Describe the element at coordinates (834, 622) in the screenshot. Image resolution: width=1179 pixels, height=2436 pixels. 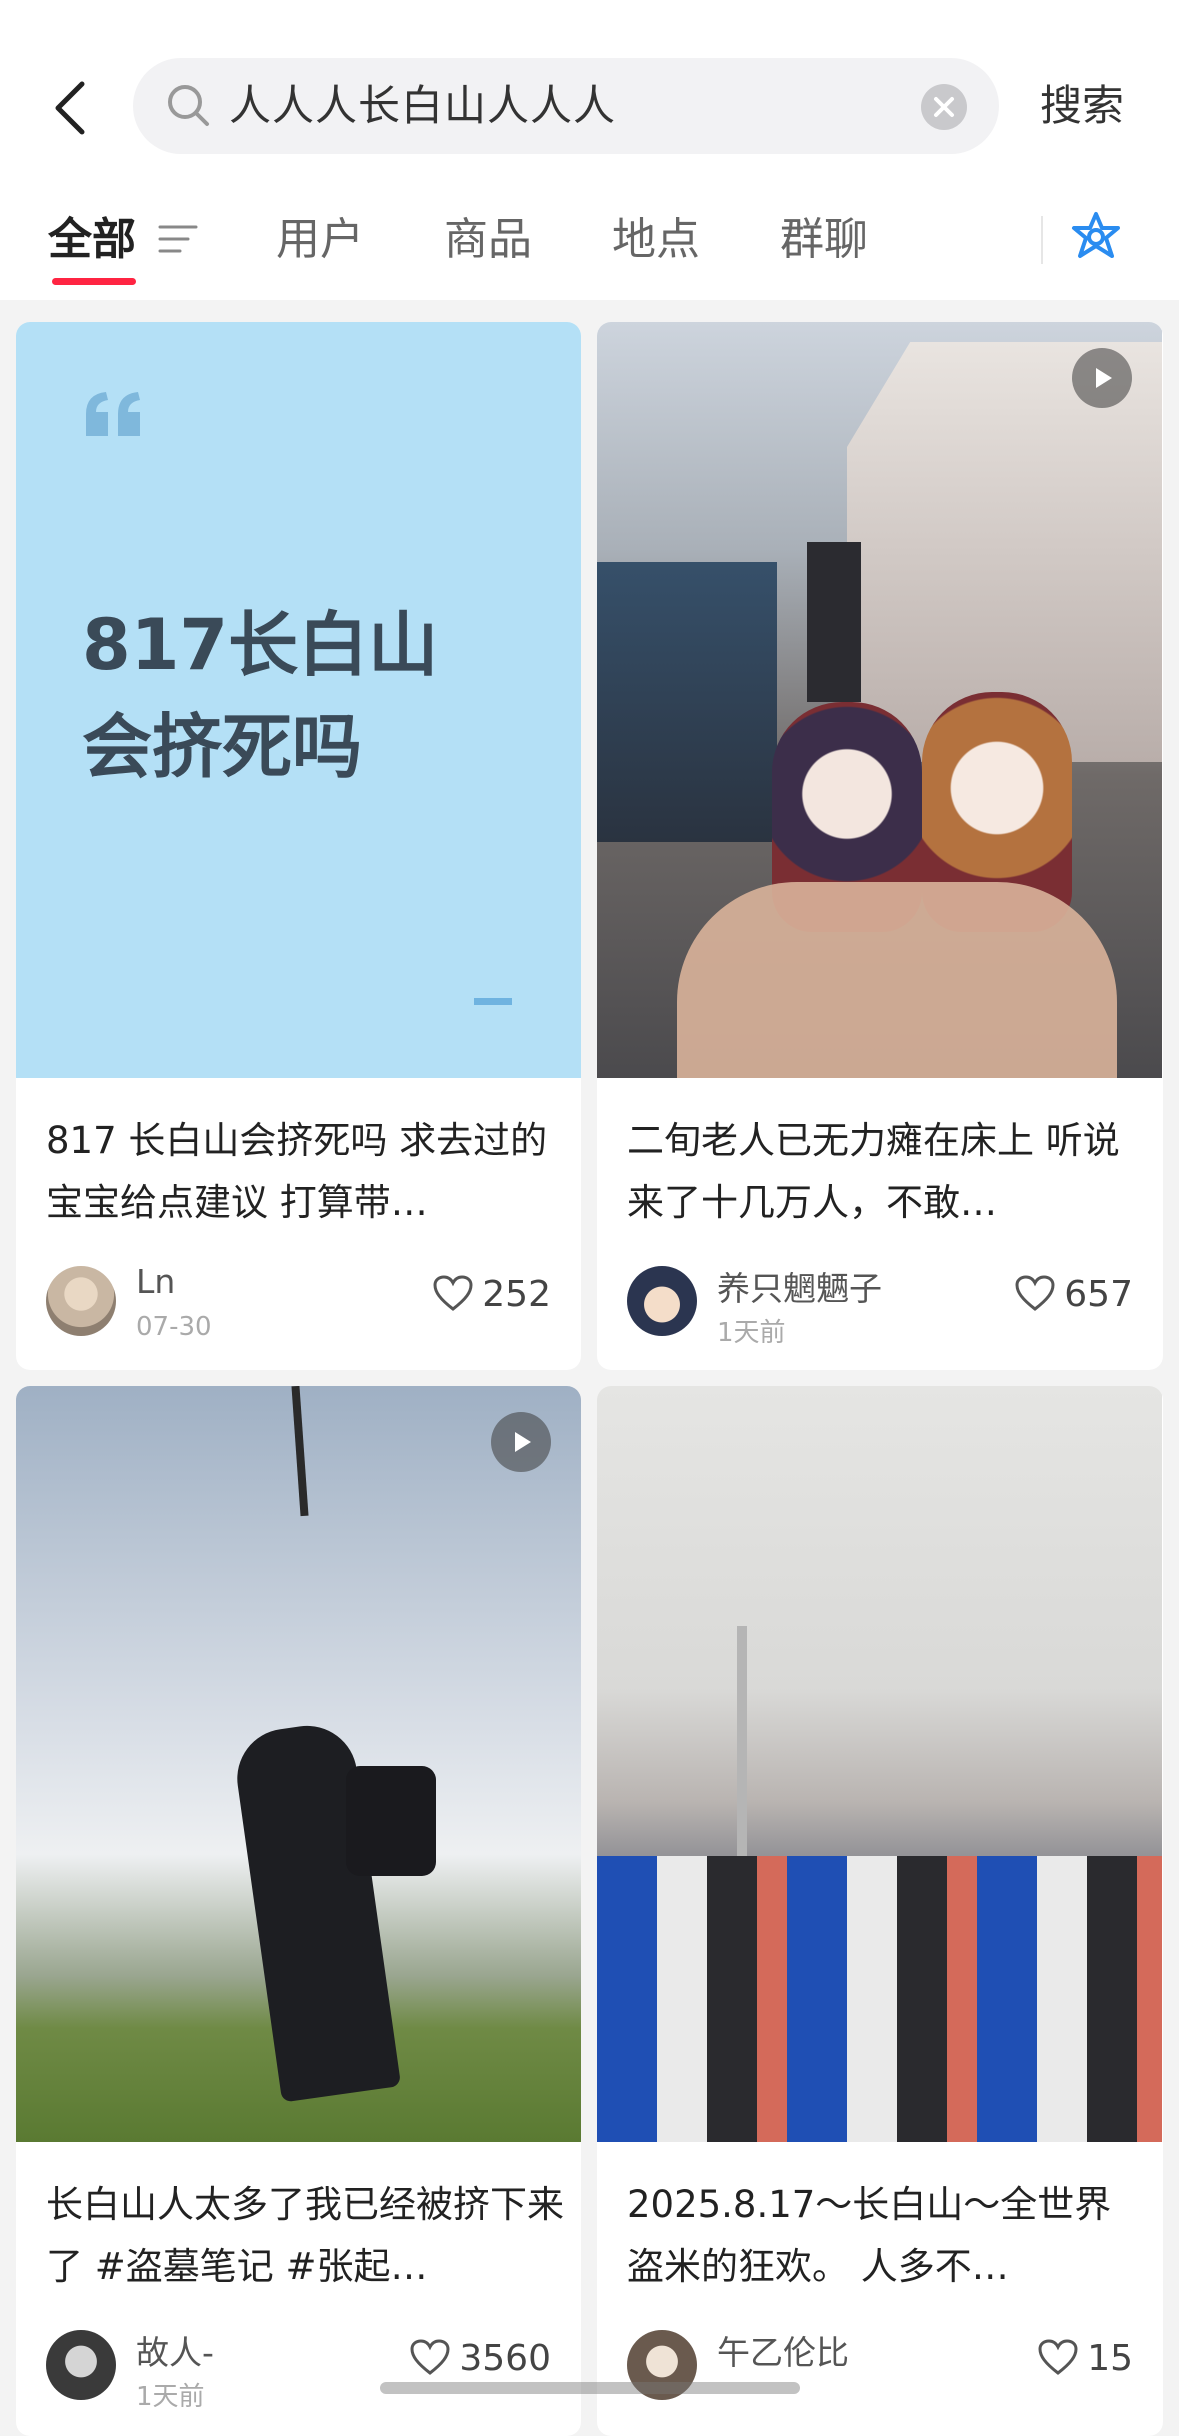
I see `sign-shape` at that location.